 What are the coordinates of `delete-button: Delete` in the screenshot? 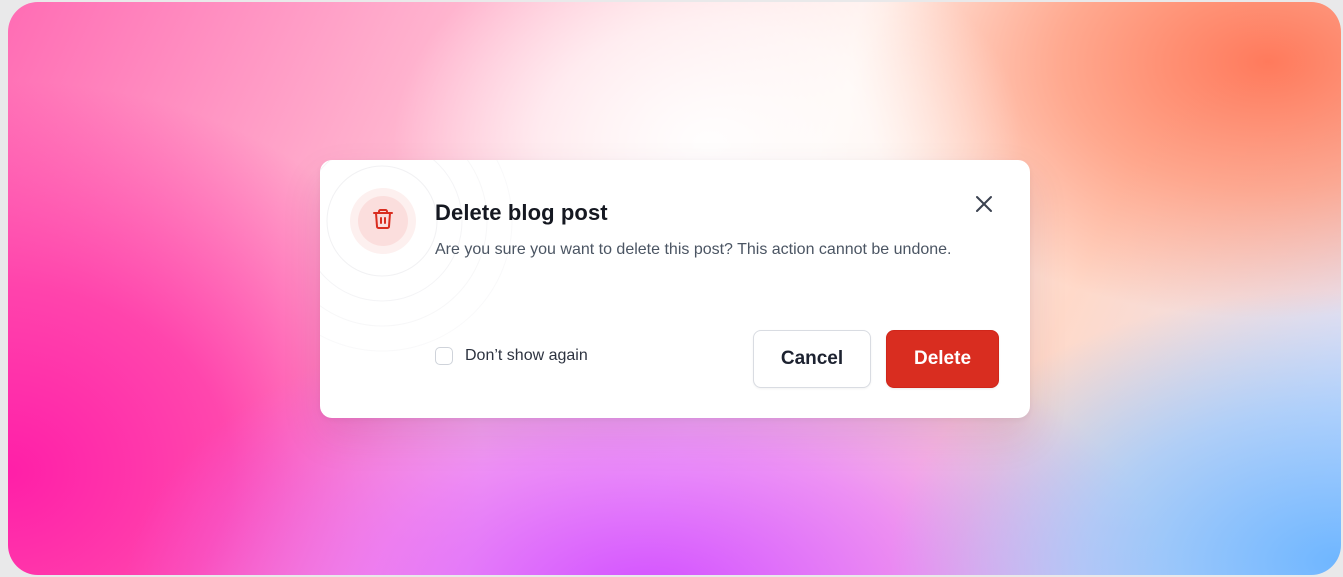 It's located at (942, 359).